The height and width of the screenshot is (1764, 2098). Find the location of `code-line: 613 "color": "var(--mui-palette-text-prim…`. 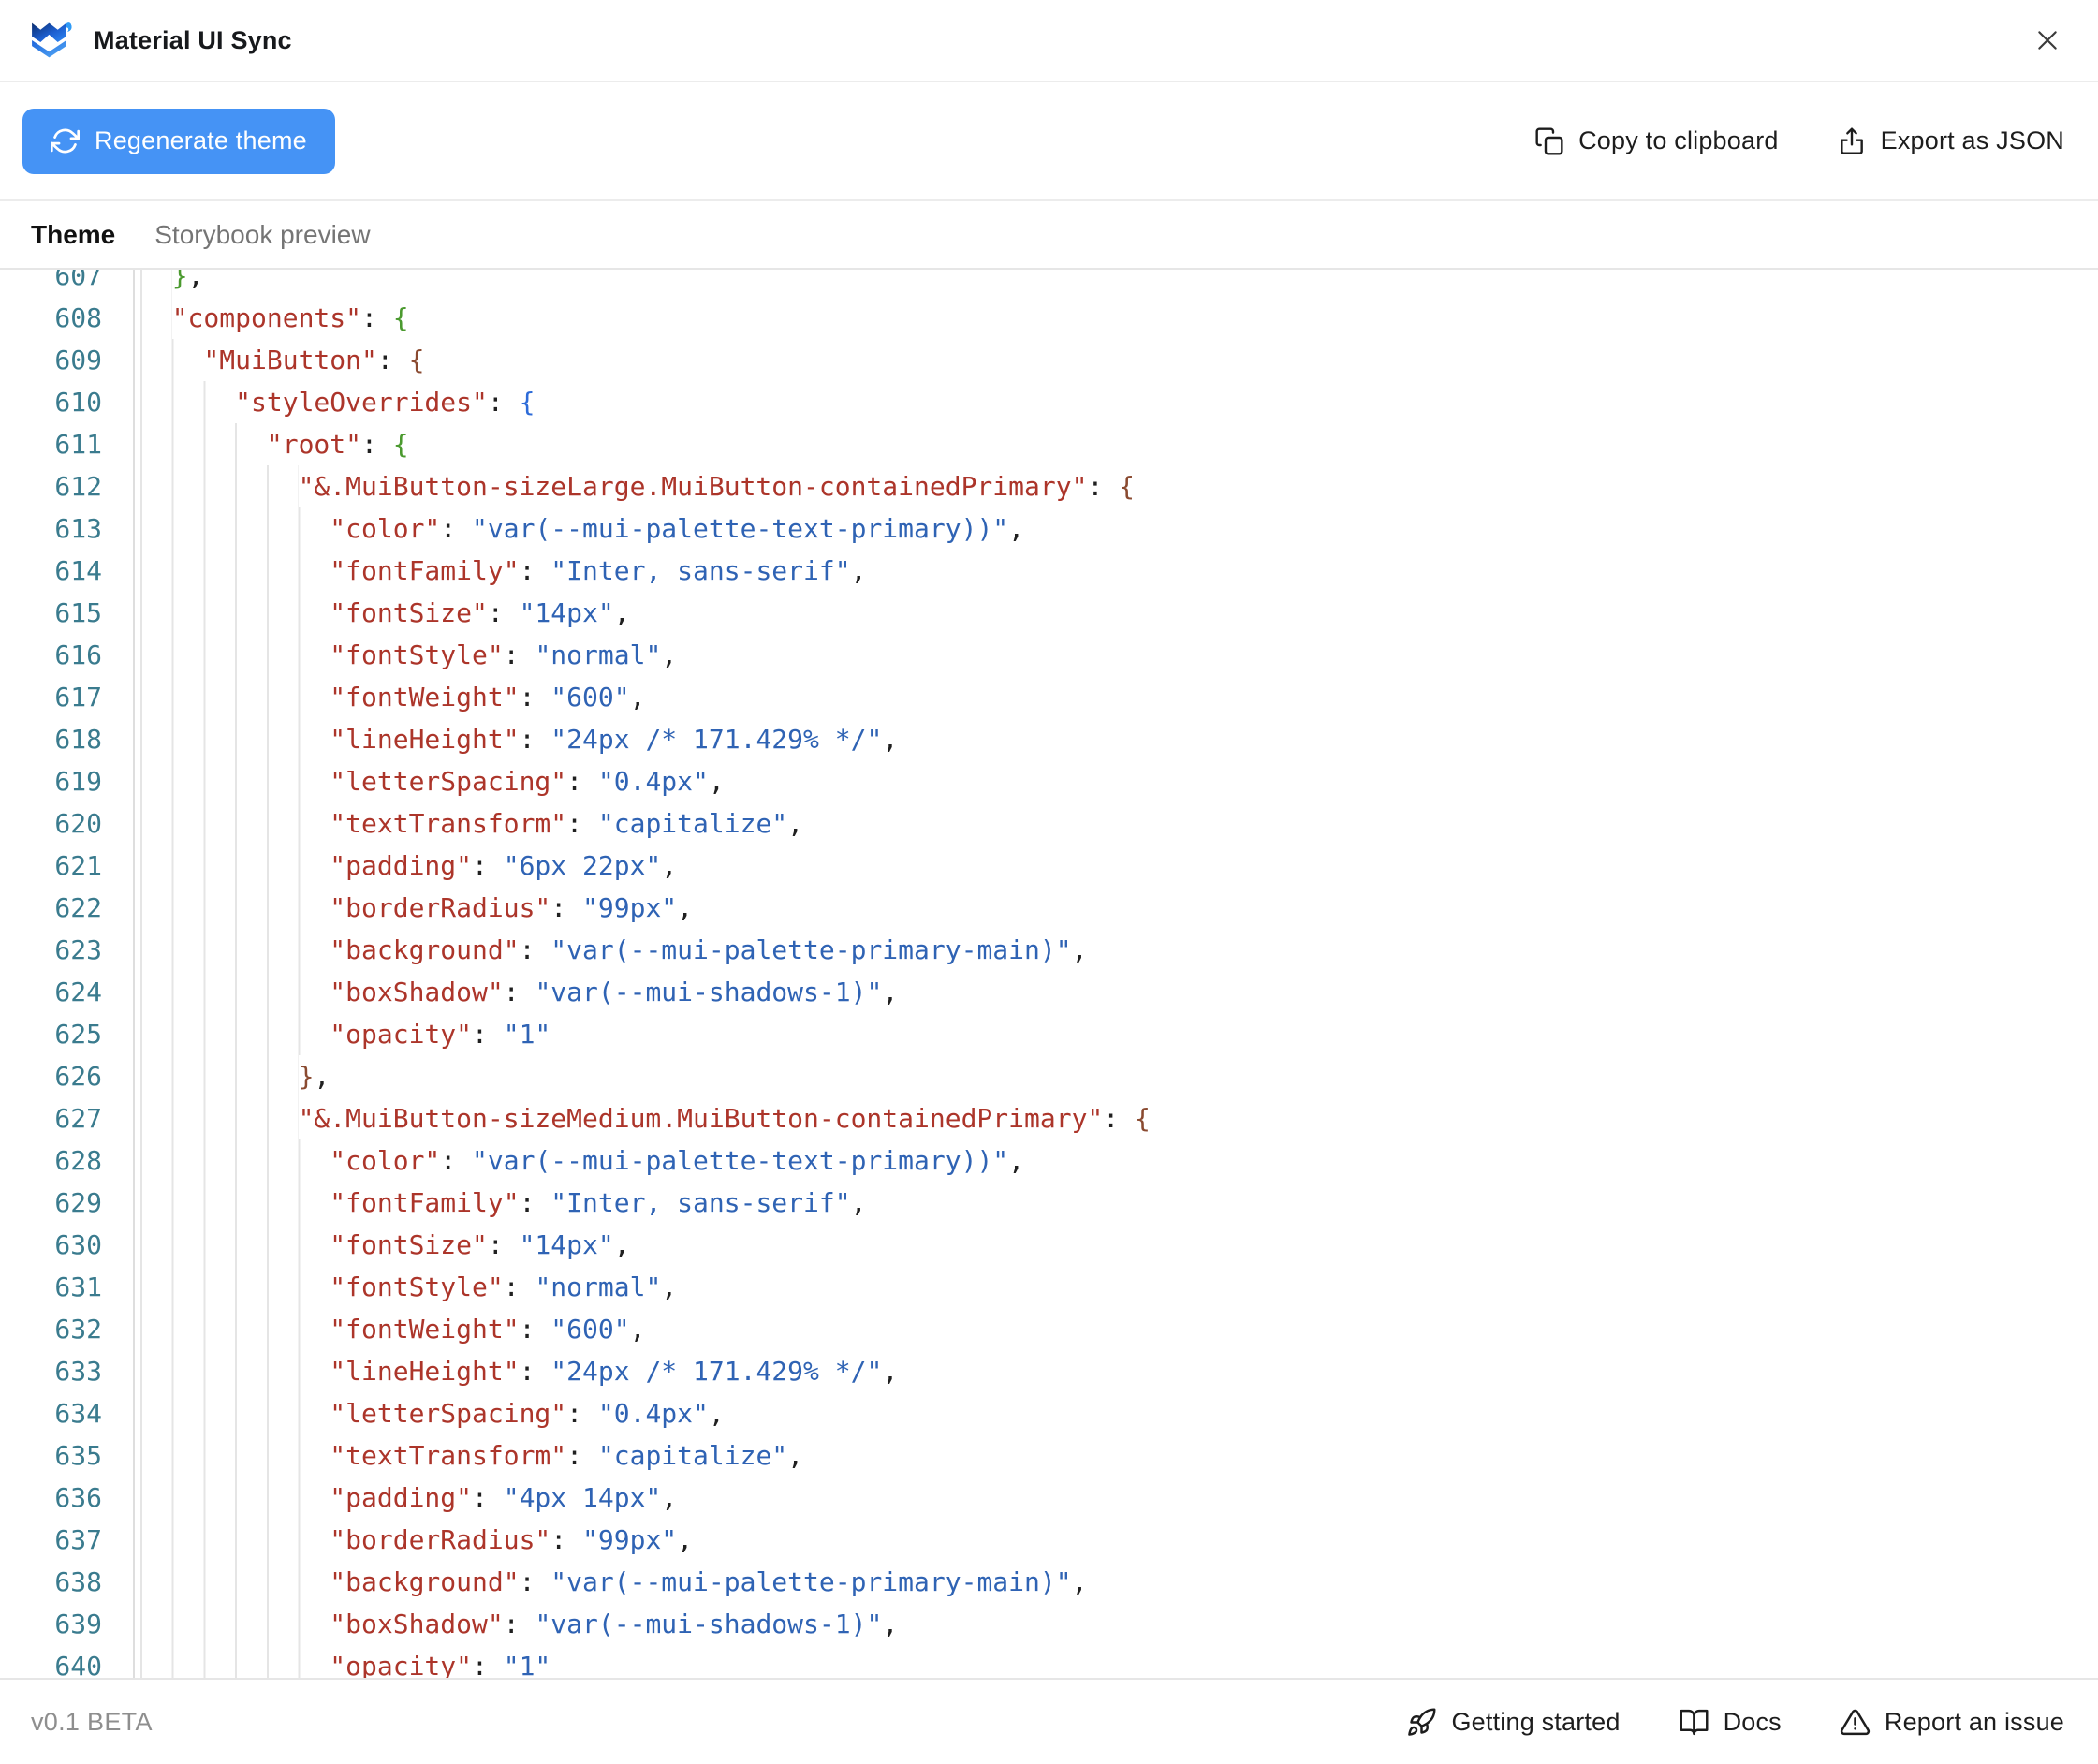

code-line: 613 "color": "var(--mui-palette-text-prim… is located at coordinates (1049, 528).